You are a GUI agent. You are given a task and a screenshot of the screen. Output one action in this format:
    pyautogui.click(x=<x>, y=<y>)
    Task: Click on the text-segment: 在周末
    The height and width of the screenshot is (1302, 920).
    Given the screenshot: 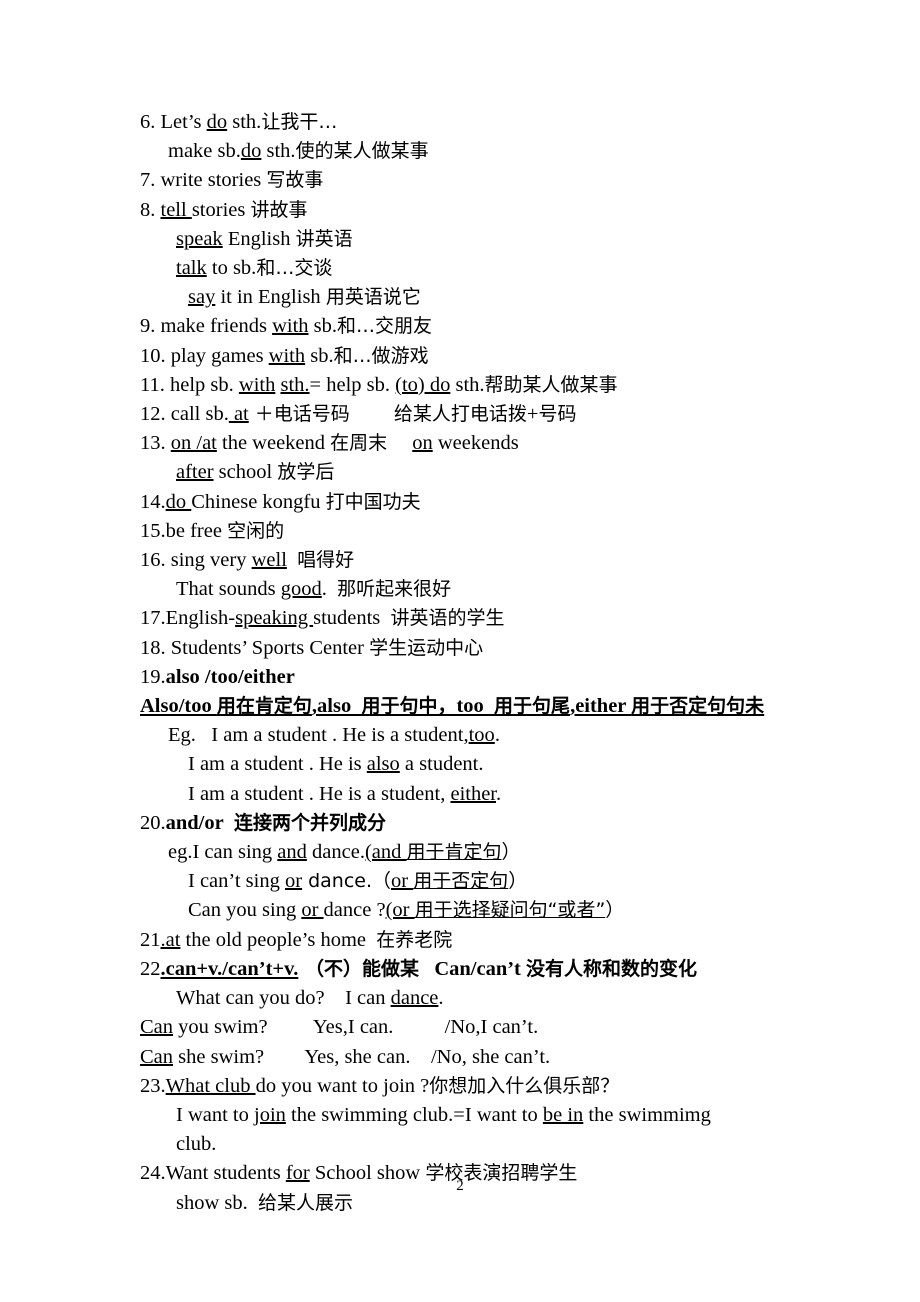 What is the action you would take?
    pyautogui.click(x=359, y=443)
    